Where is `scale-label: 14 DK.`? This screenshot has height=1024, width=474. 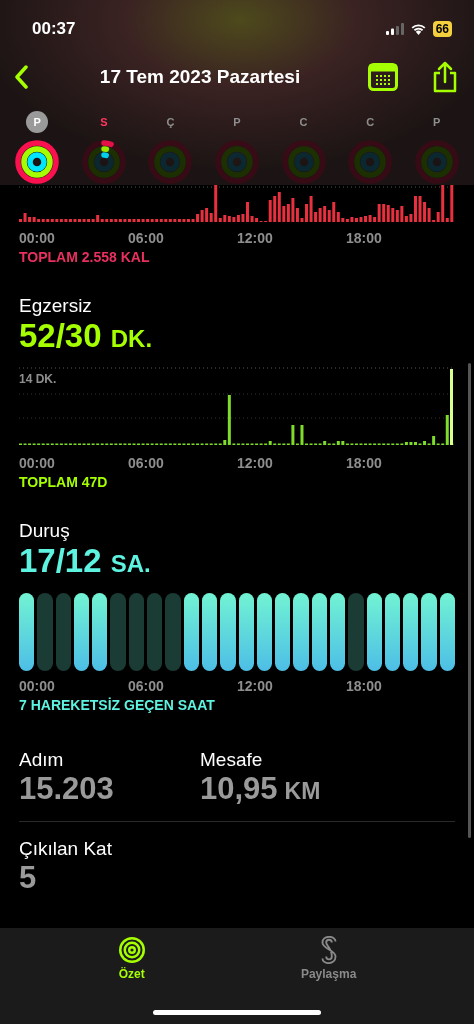
scale-label: 14 DK. is located at coordinates (38, 379).